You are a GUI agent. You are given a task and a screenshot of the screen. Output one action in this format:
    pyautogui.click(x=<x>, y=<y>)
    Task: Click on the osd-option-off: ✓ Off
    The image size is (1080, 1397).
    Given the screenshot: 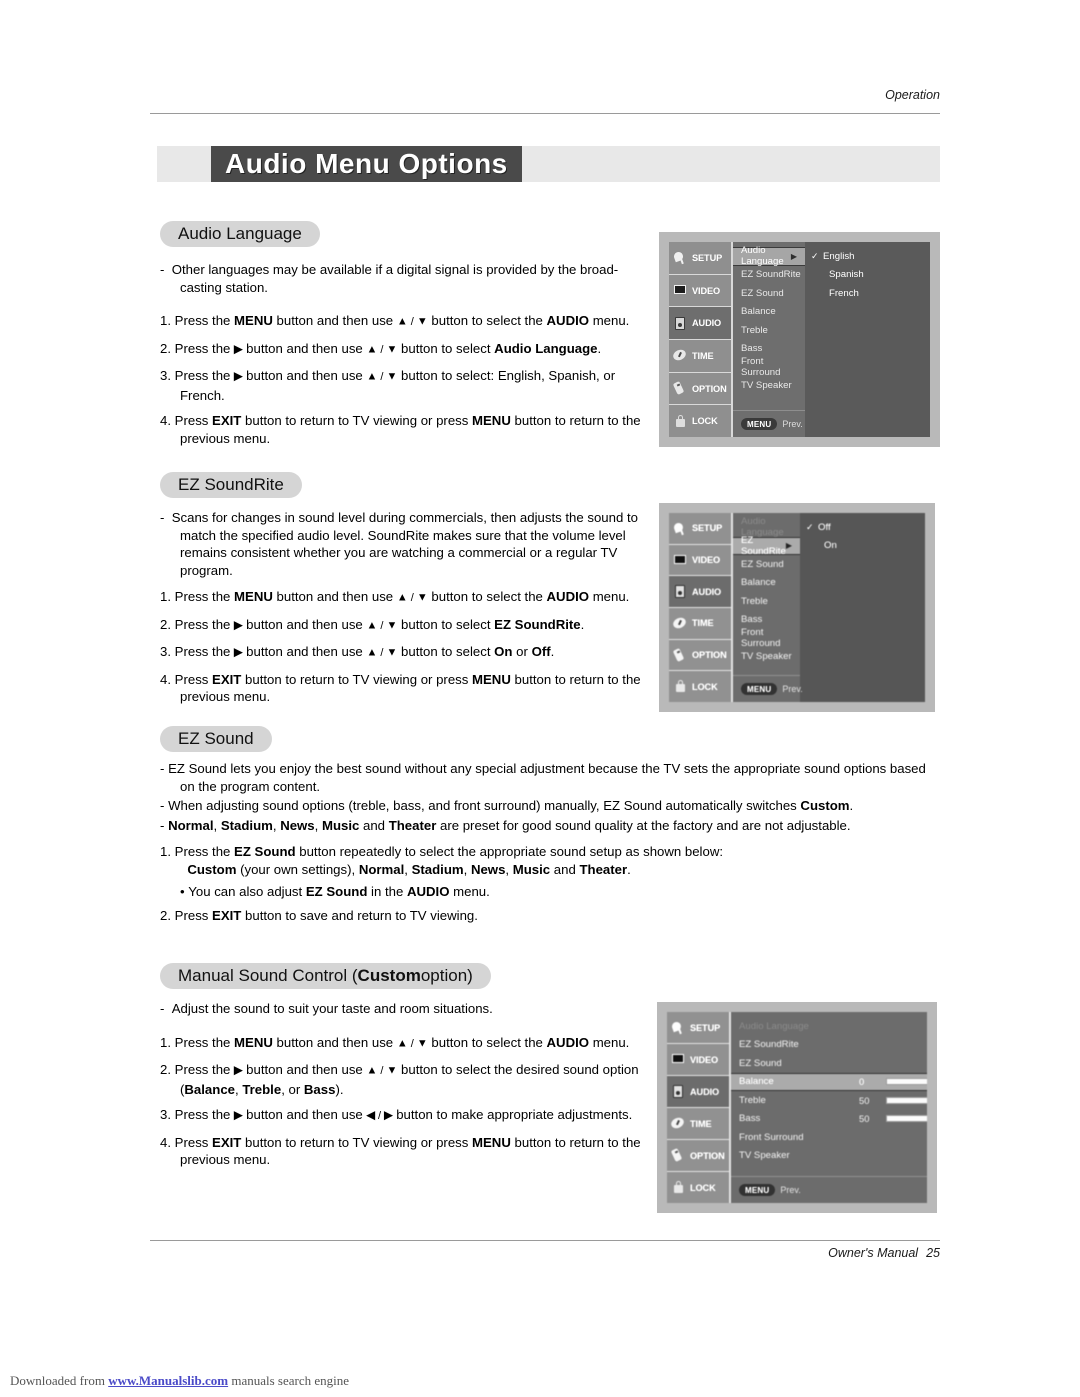 What is the action you would take?
    pyautogui.click(x=862, y=527)
    